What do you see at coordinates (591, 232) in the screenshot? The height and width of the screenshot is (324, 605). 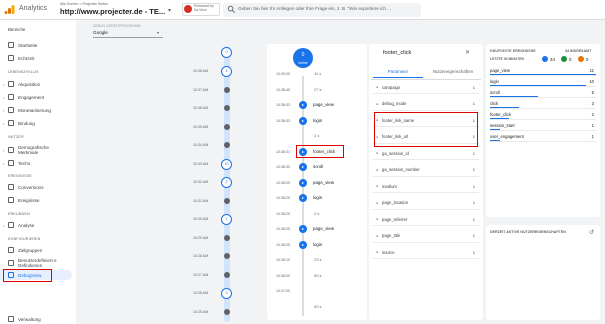 I see `history-icon: ↺` at bounding box center [591, 232].